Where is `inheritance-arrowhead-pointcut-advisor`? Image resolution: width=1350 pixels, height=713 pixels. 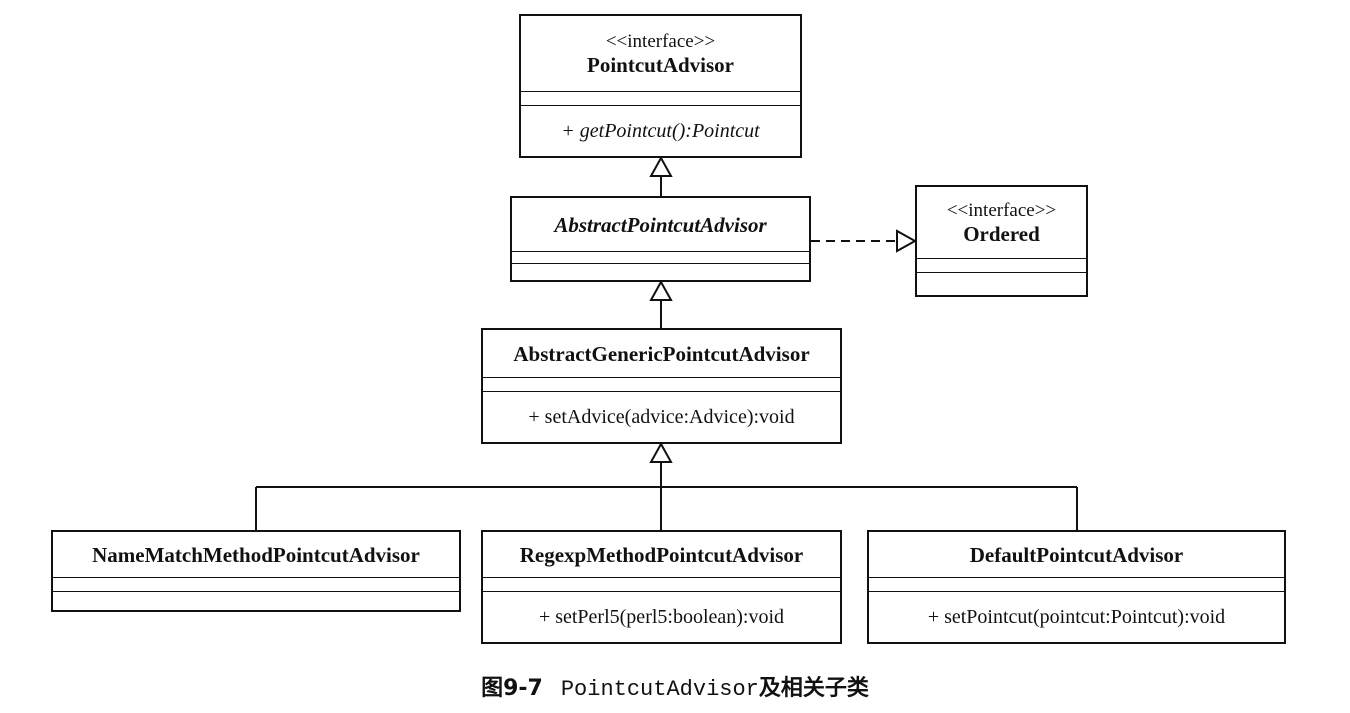 inheritance-arrowhead-pointcut-advisor is located at coordinates (661, 166).